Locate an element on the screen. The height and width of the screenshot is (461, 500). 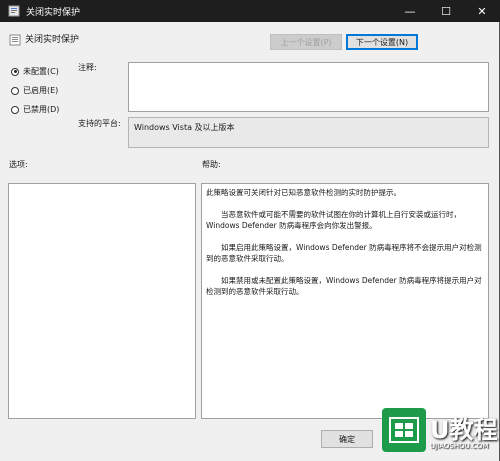
options-label: 选项: is located at coordinates (18, 164).